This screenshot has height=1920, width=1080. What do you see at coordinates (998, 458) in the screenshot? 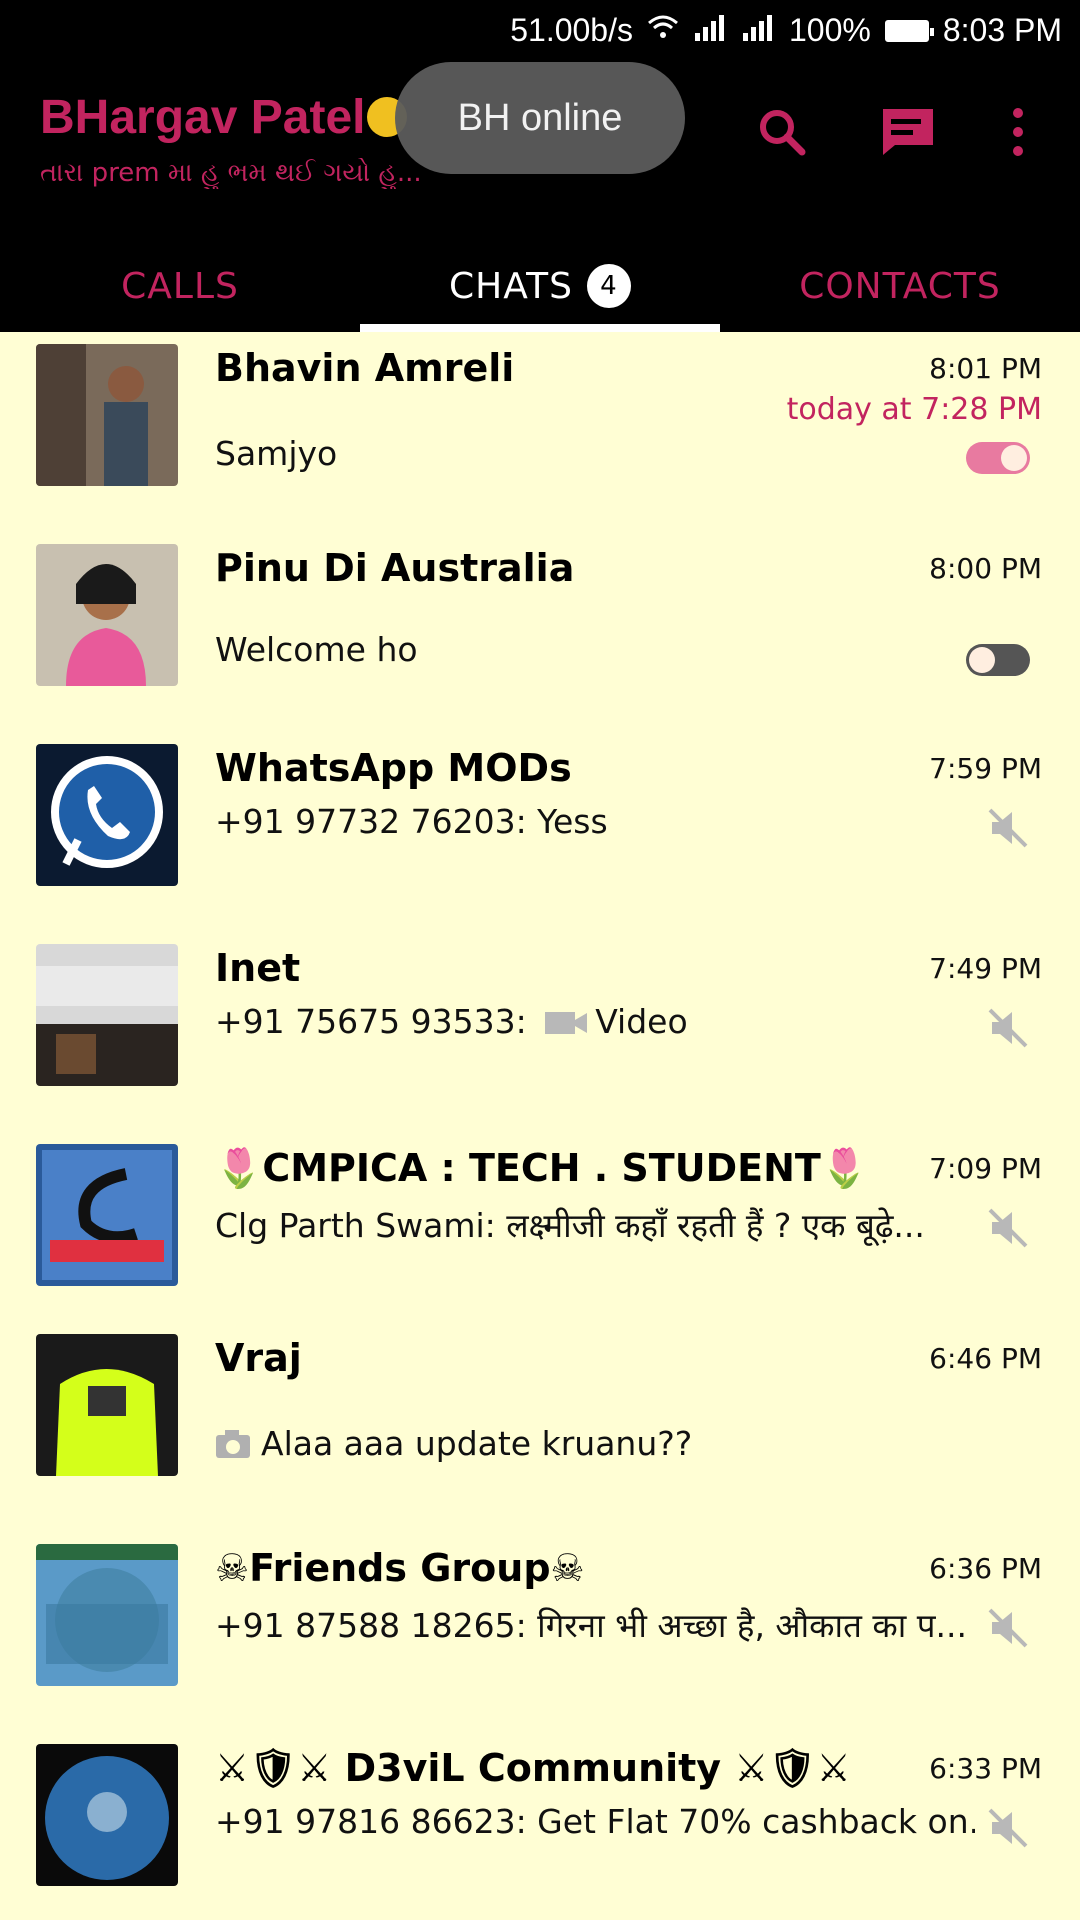
I see `toggle-on-icon` at bounding box center [998, 458].